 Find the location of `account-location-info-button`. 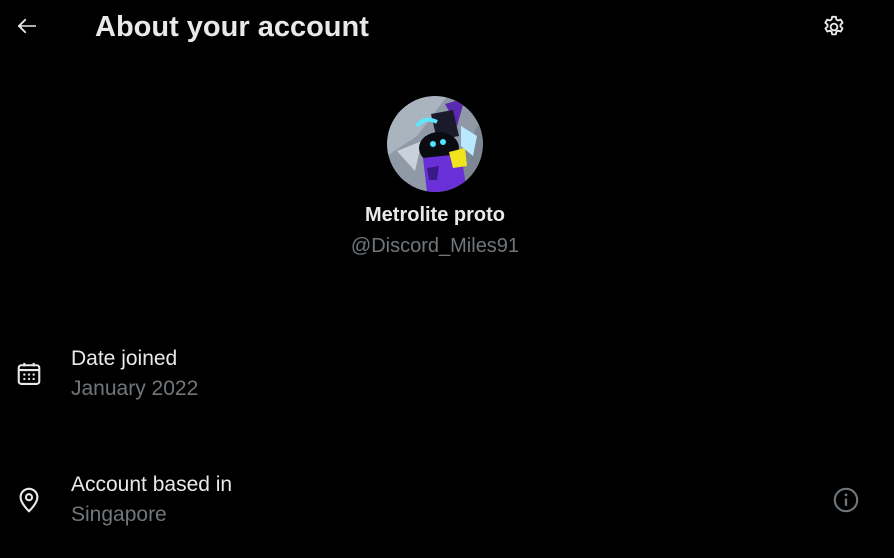

account-location-info-button is located at coordinates (846, 500).